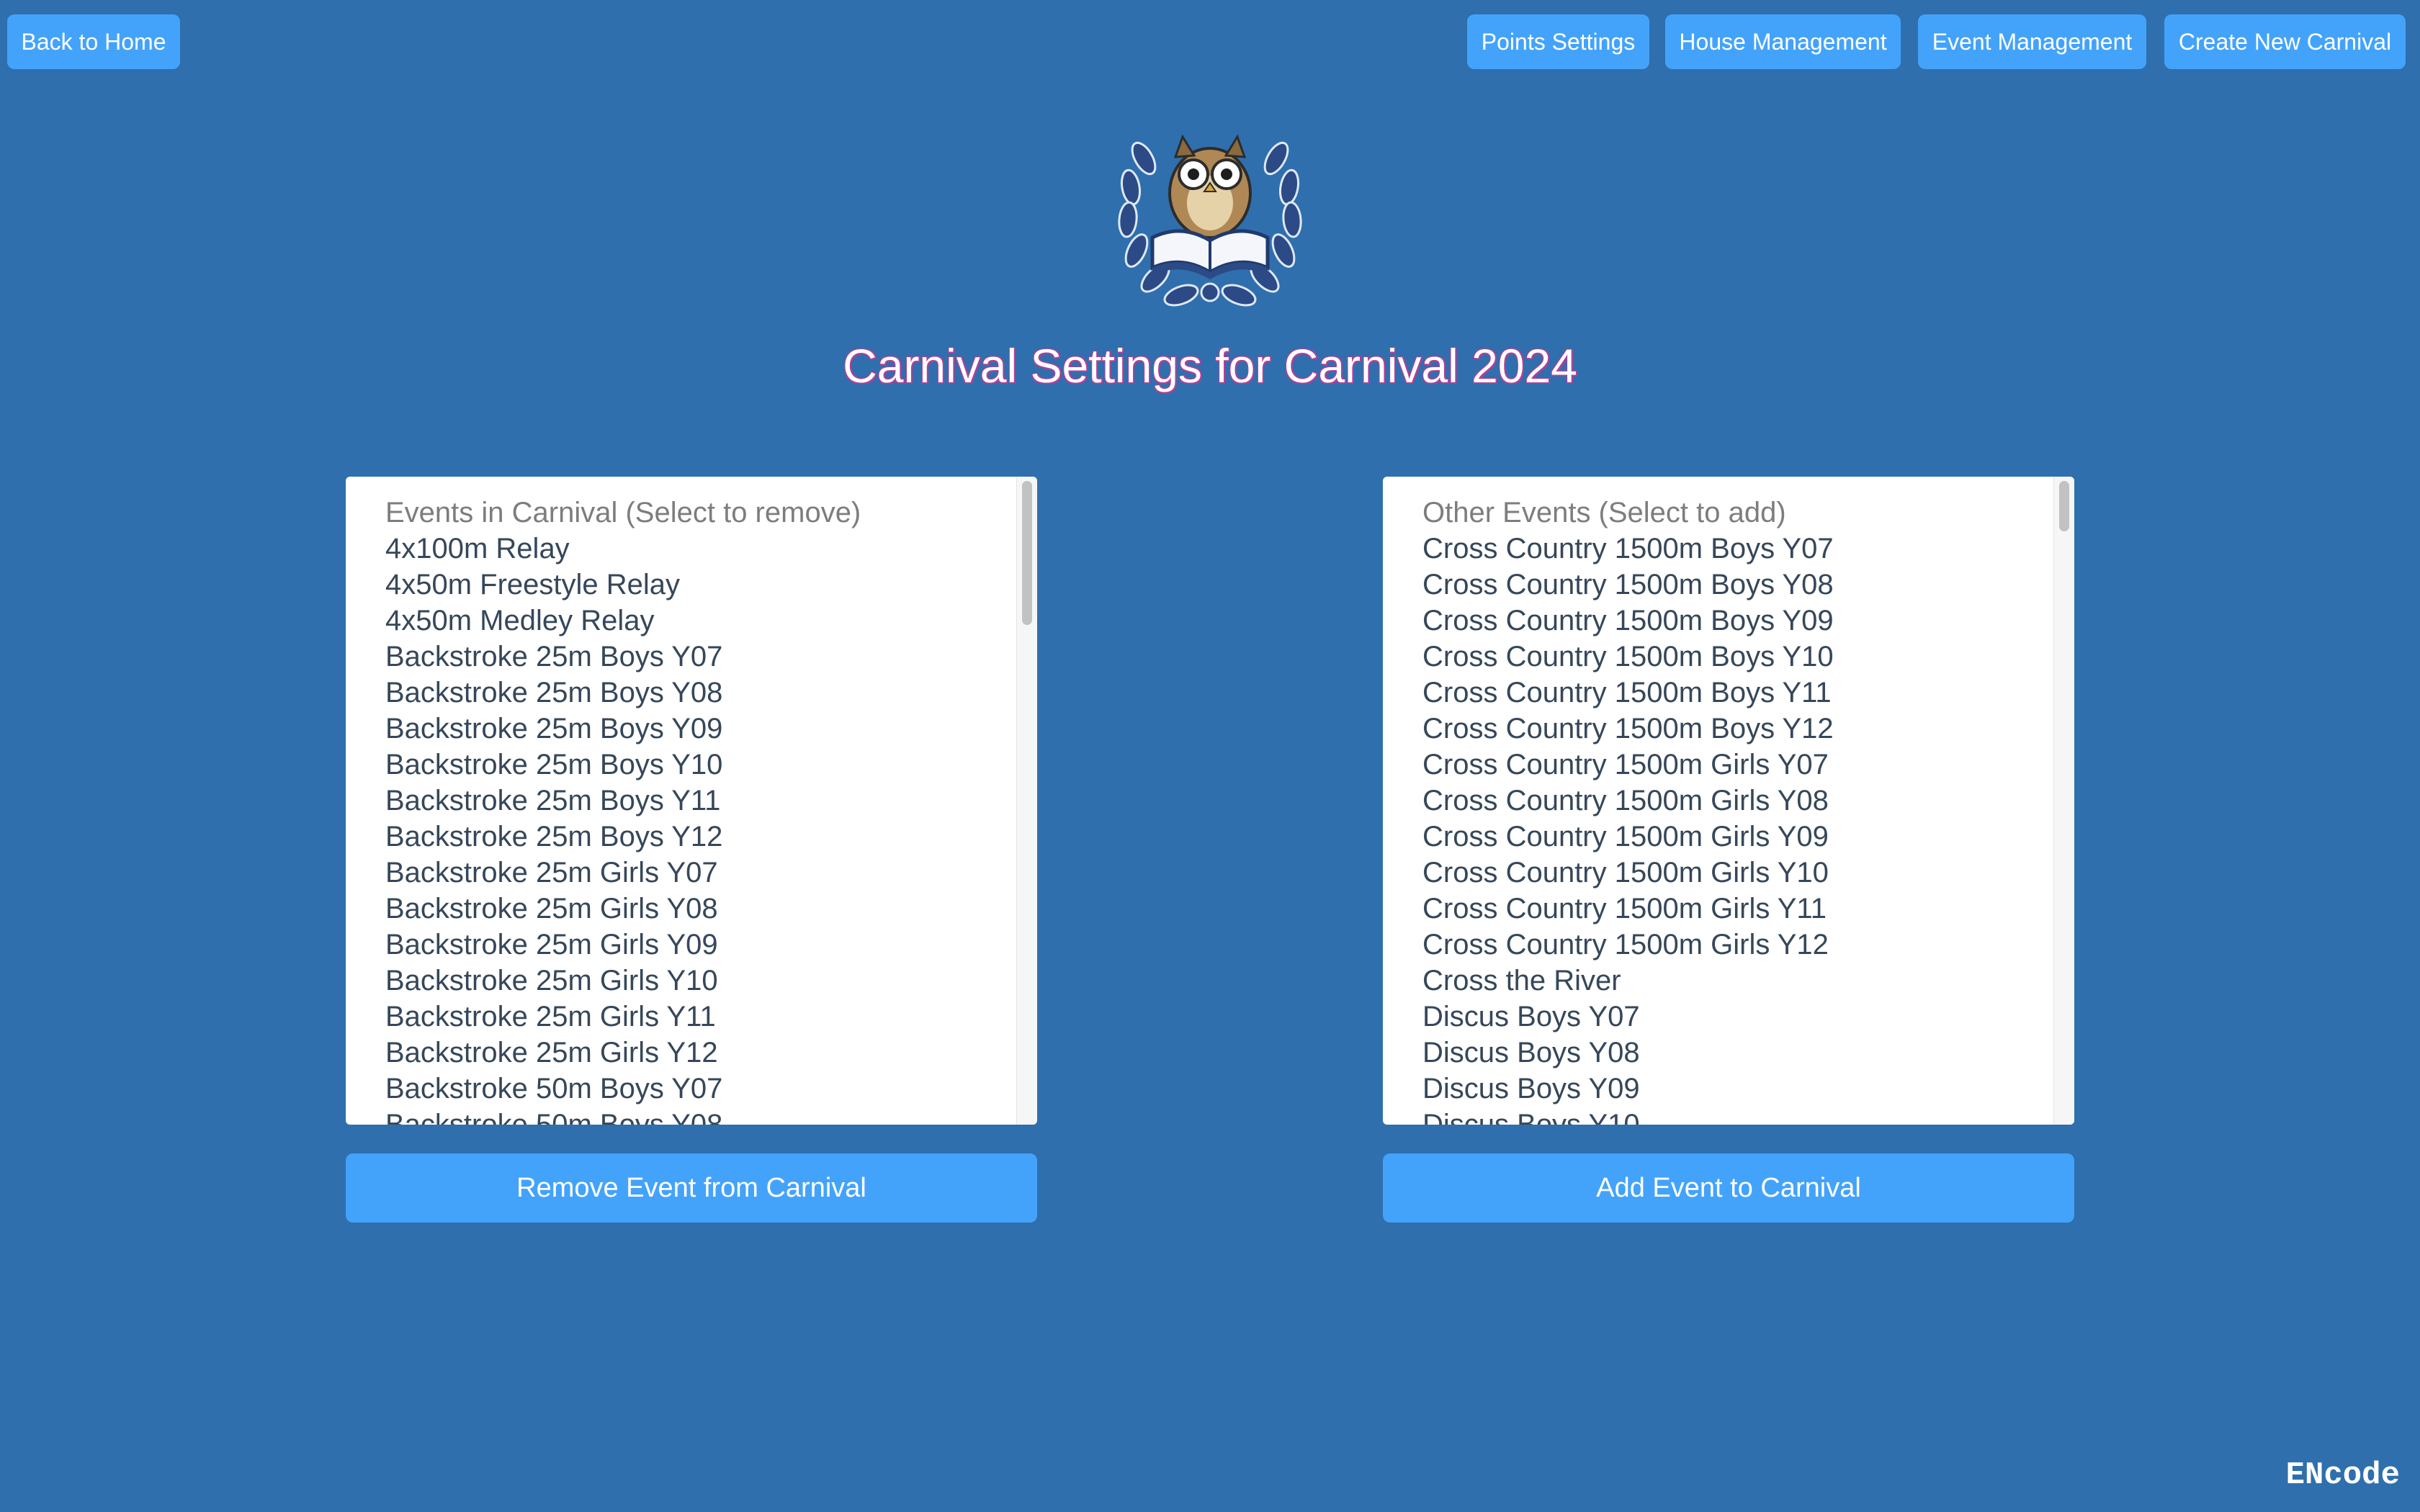 The width and height of the screenshot is (2420, 1512). I want to click on create-new-carnival-button: Create New Carnival, so click(2285, 41).